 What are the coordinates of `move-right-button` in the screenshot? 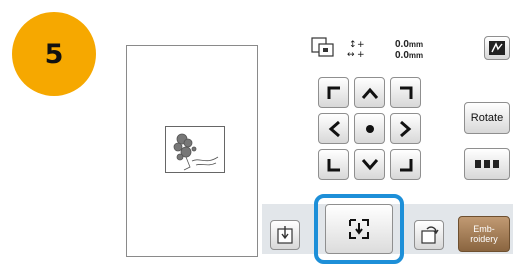 It's located at (405, 128).